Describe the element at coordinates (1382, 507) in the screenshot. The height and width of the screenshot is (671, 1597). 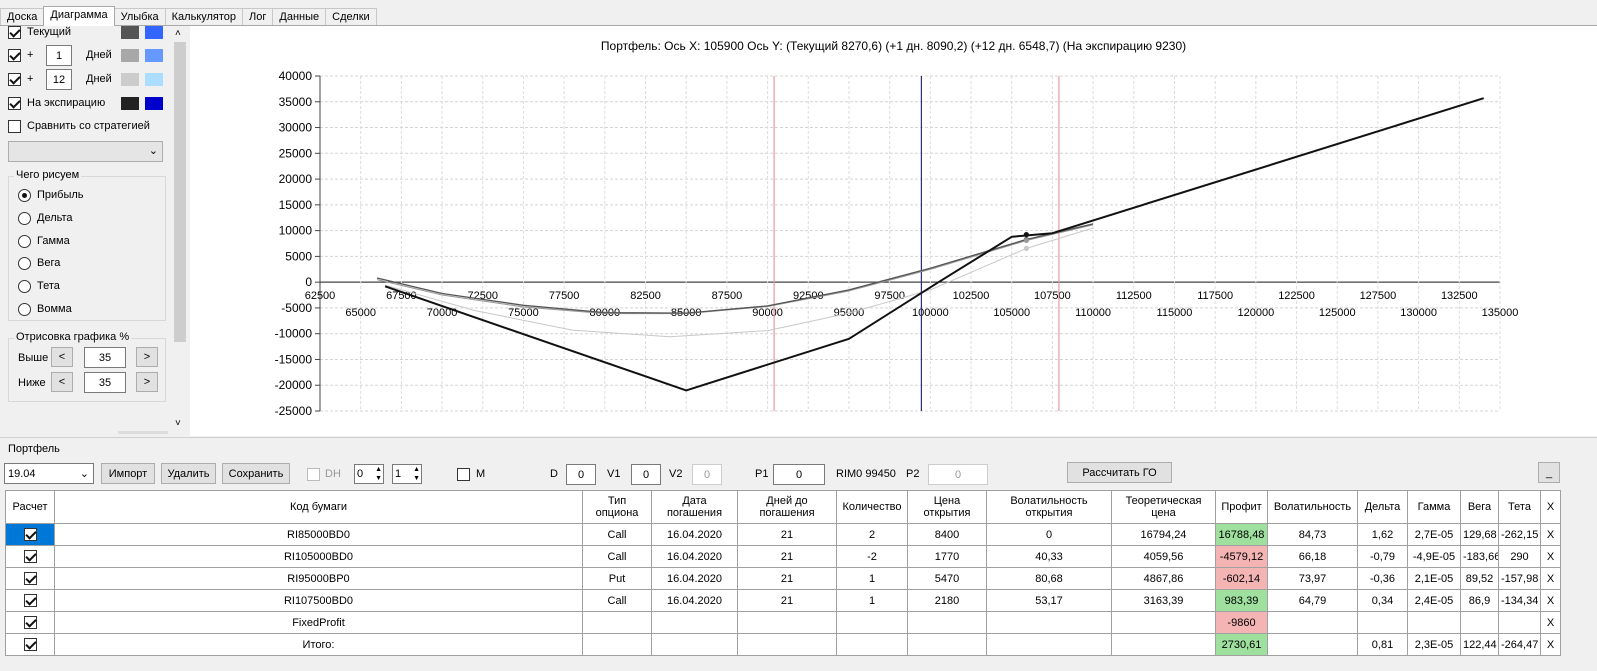
I see `col-delta: Дельта` at that location.